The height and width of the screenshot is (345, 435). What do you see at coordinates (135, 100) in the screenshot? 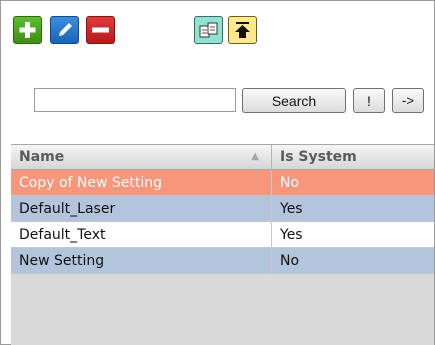
I see `search-input` at bounding box center [135, 100].